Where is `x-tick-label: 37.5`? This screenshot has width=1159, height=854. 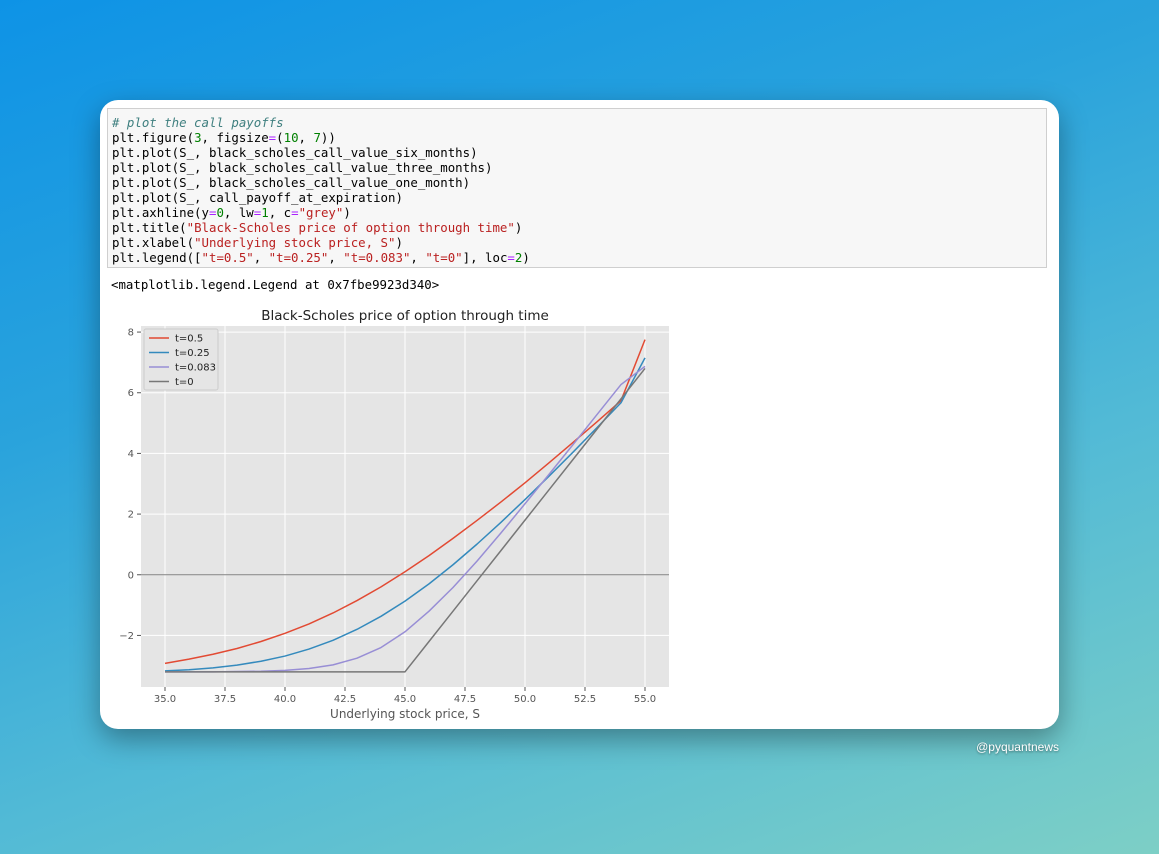 x-tick-label: 37.5 is located at coordinates (225, 699).